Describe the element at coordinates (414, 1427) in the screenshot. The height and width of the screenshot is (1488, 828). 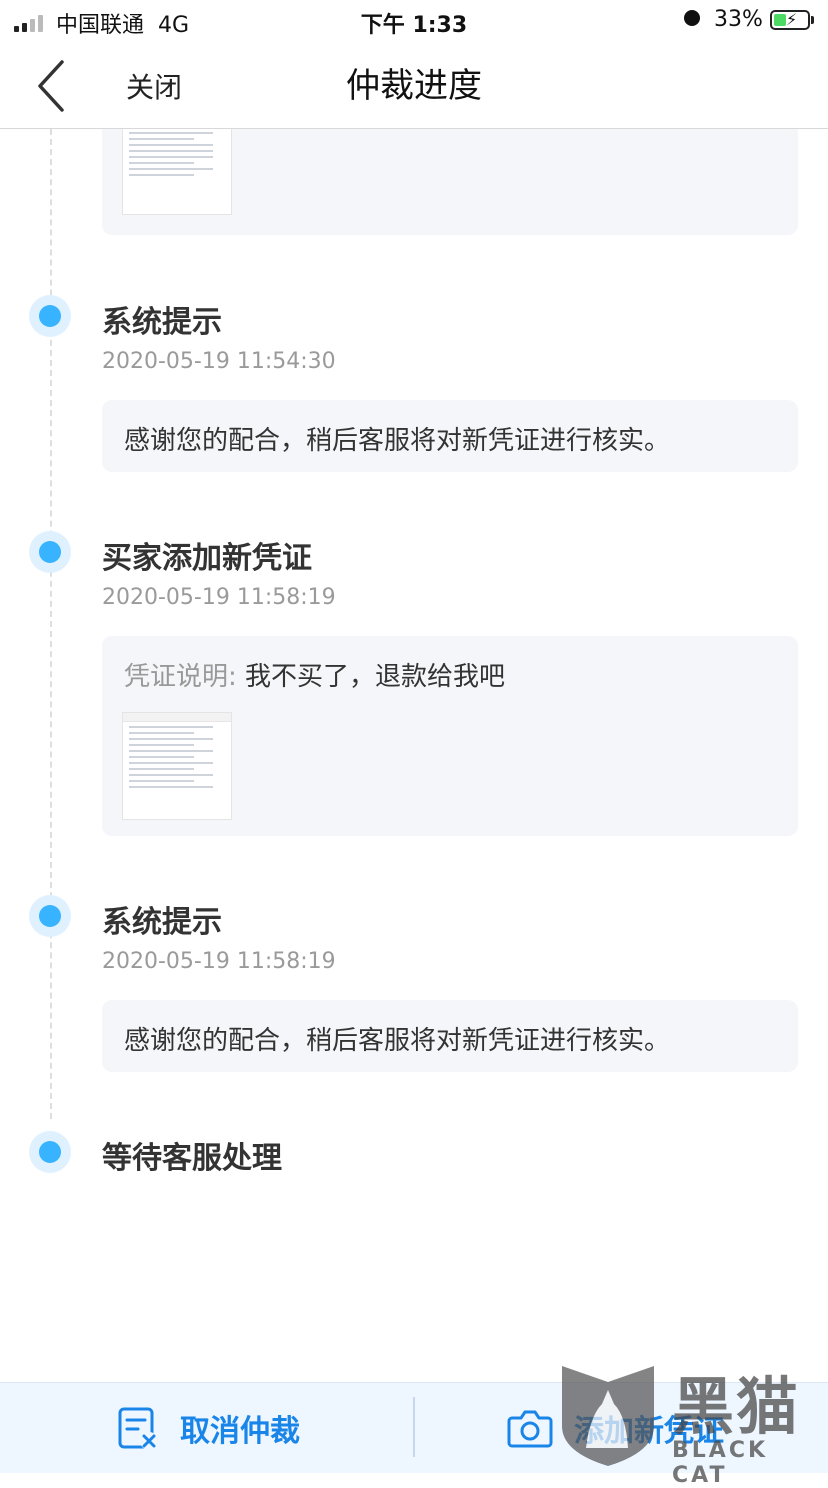
I see `bottom-divider` at that location.